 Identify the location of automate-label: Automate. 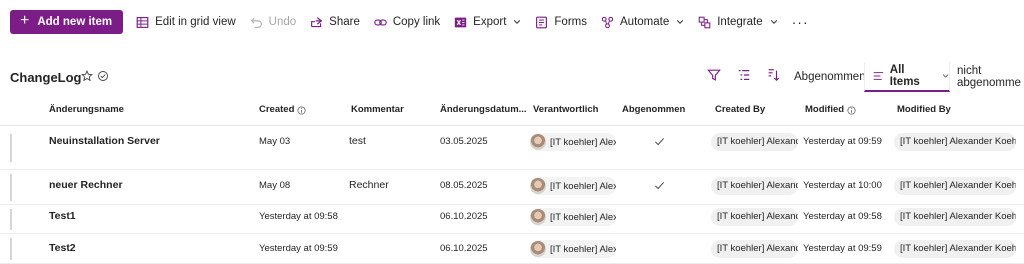
(645, 22).